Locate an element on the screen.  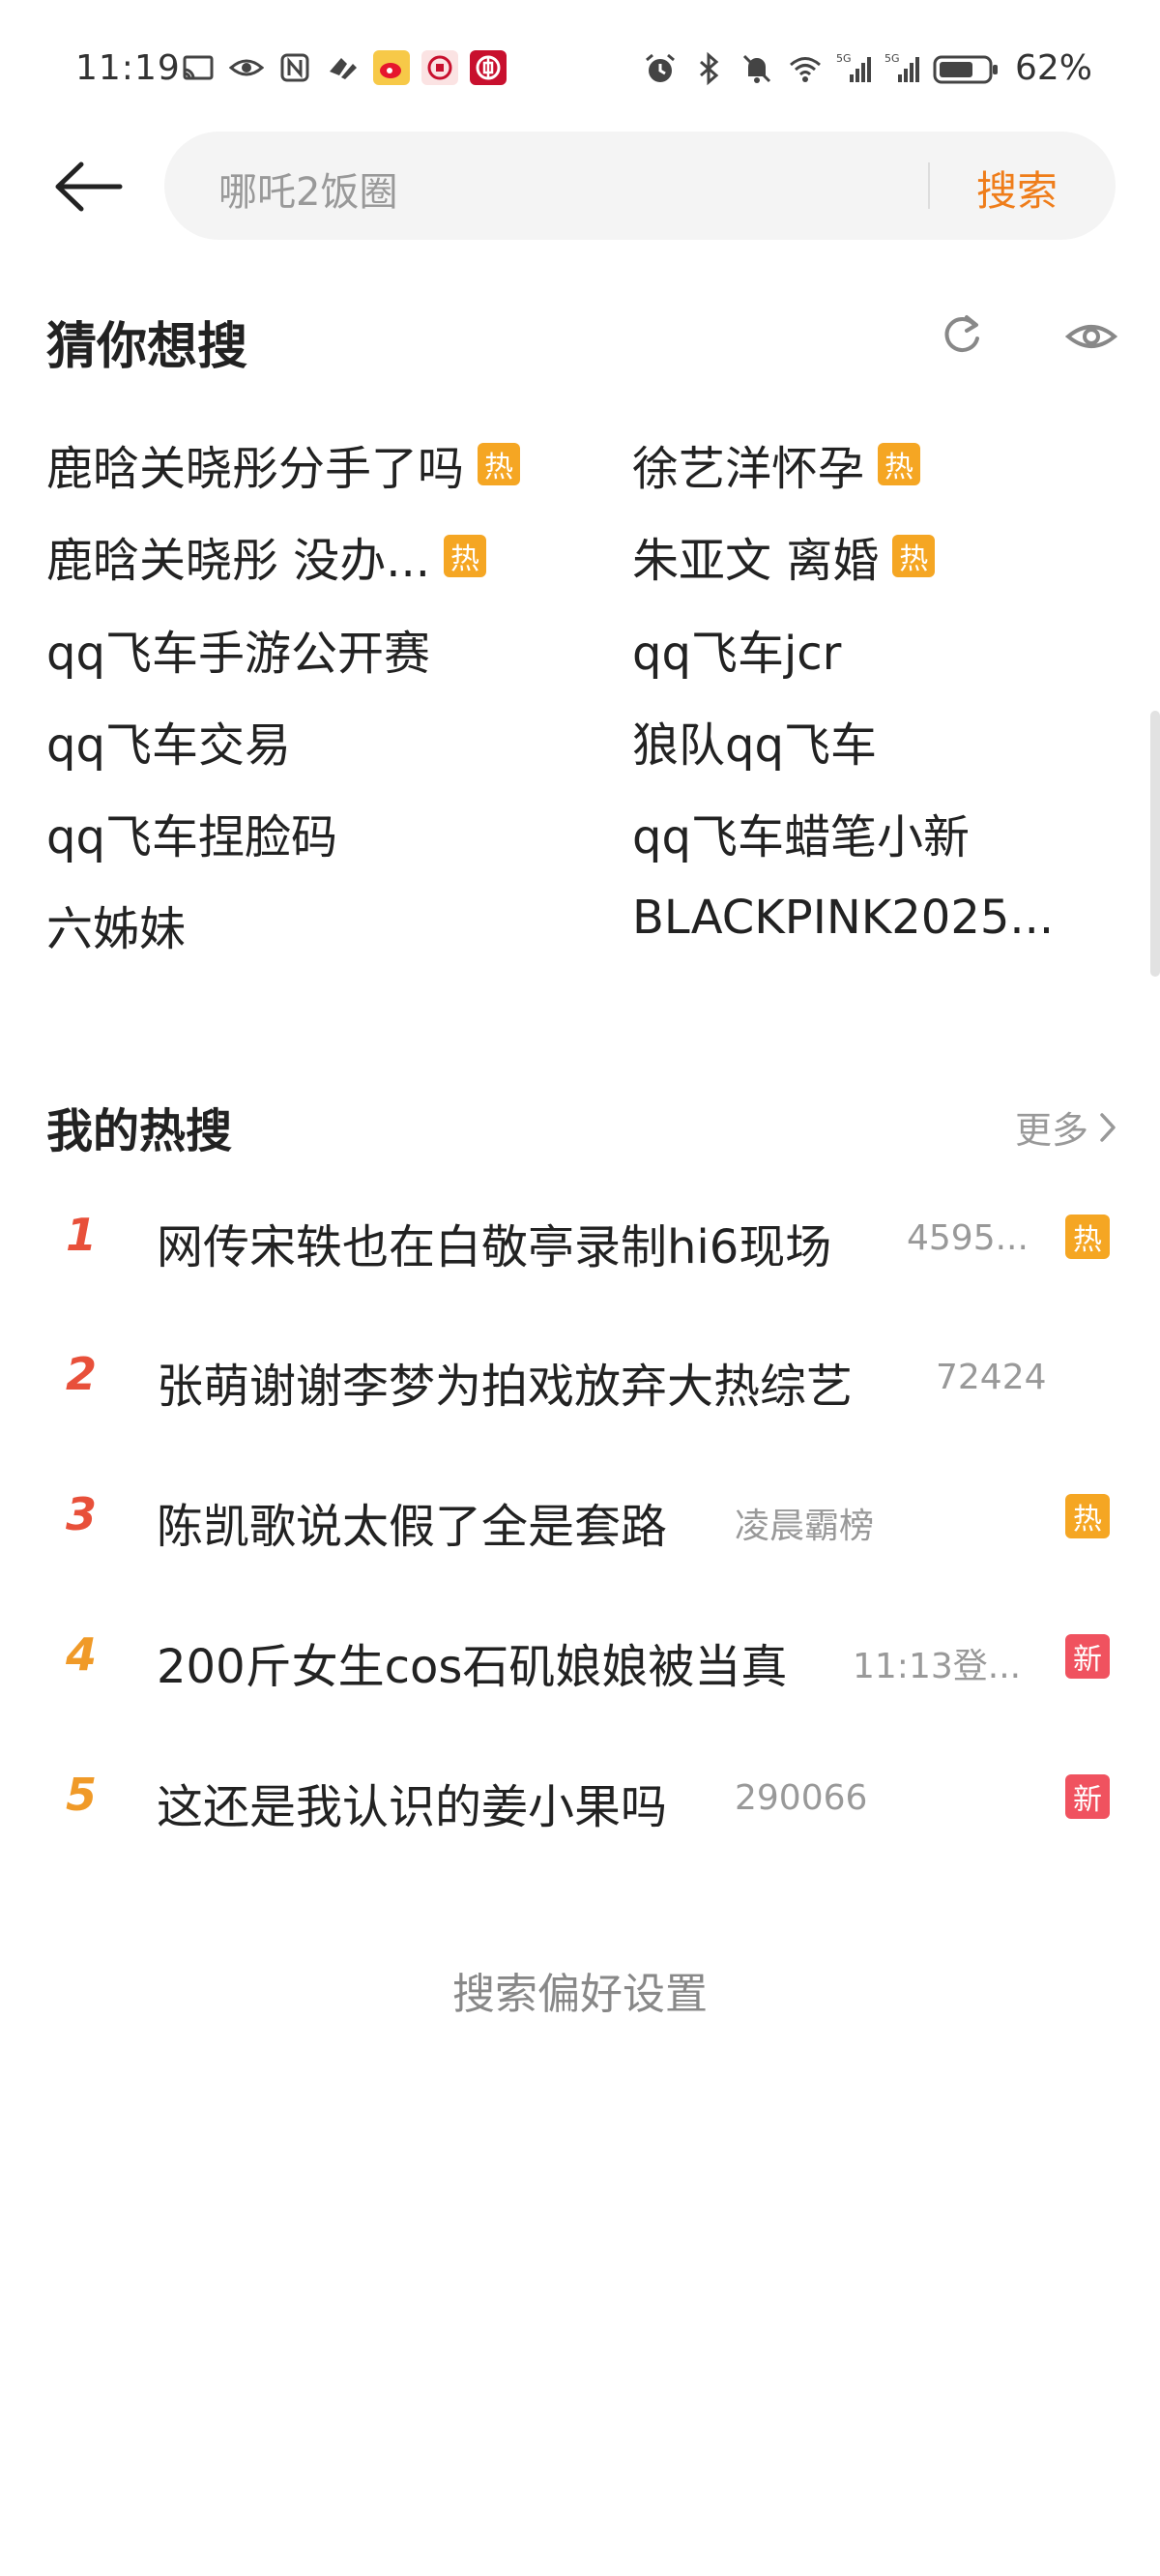
alarm-icon is located at coordinates (661, 68).